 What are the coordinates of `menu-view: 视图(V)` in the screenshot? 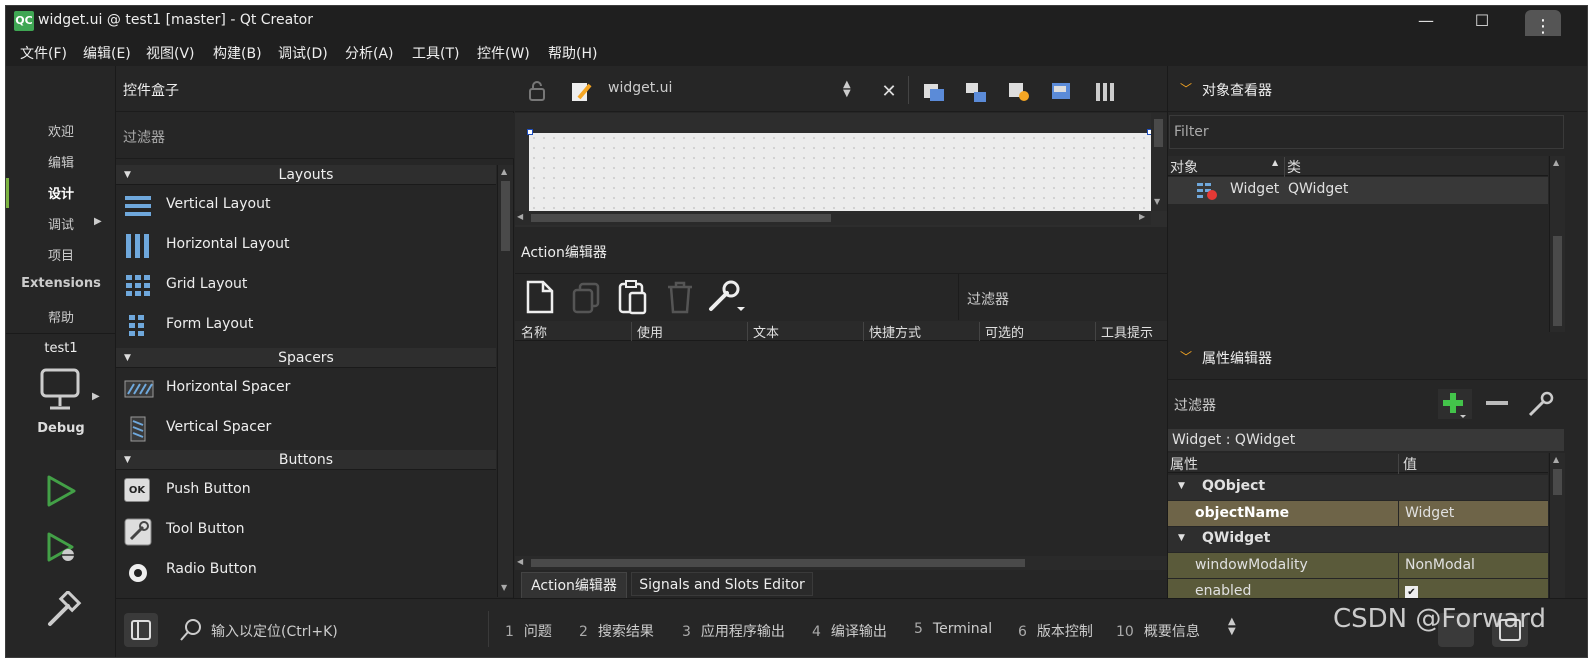 It's located at (170, 53).